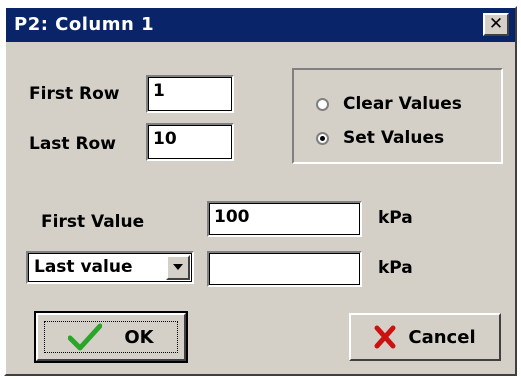  I want to click on radio-set-values: Set Values, so click(380, 138).